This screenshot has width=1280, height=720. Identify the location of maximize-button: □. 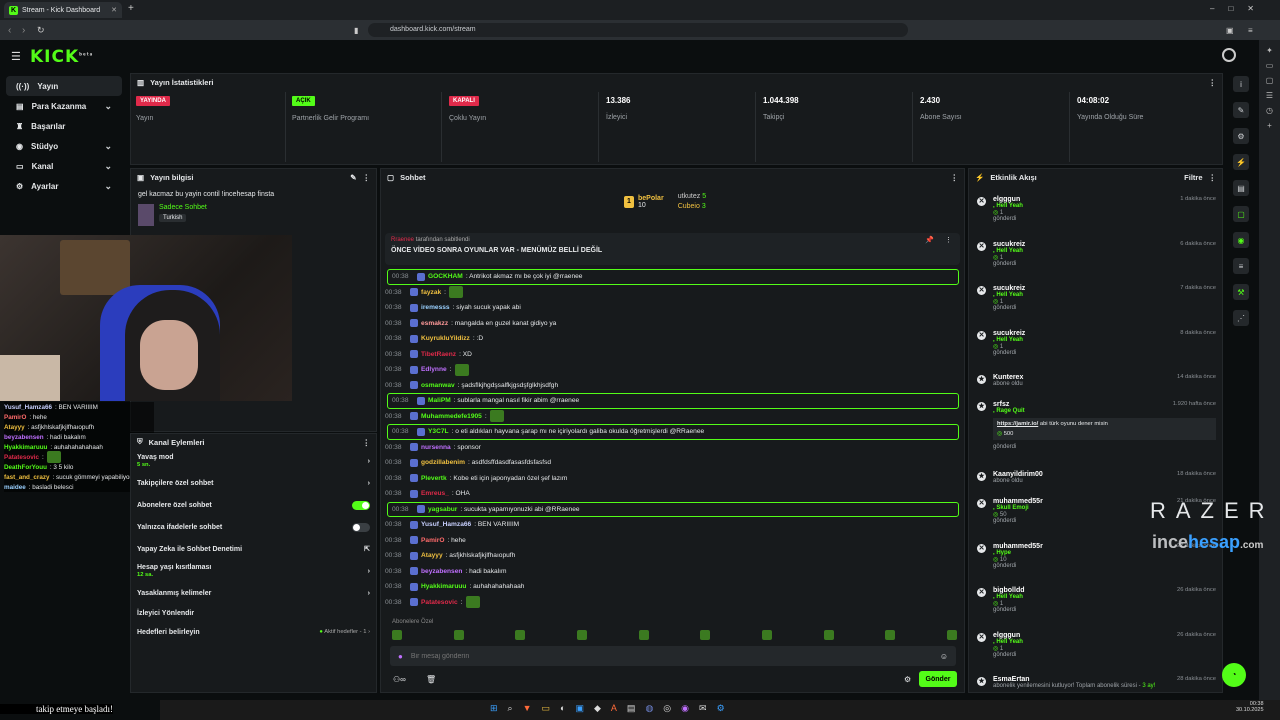
(1230, 8).